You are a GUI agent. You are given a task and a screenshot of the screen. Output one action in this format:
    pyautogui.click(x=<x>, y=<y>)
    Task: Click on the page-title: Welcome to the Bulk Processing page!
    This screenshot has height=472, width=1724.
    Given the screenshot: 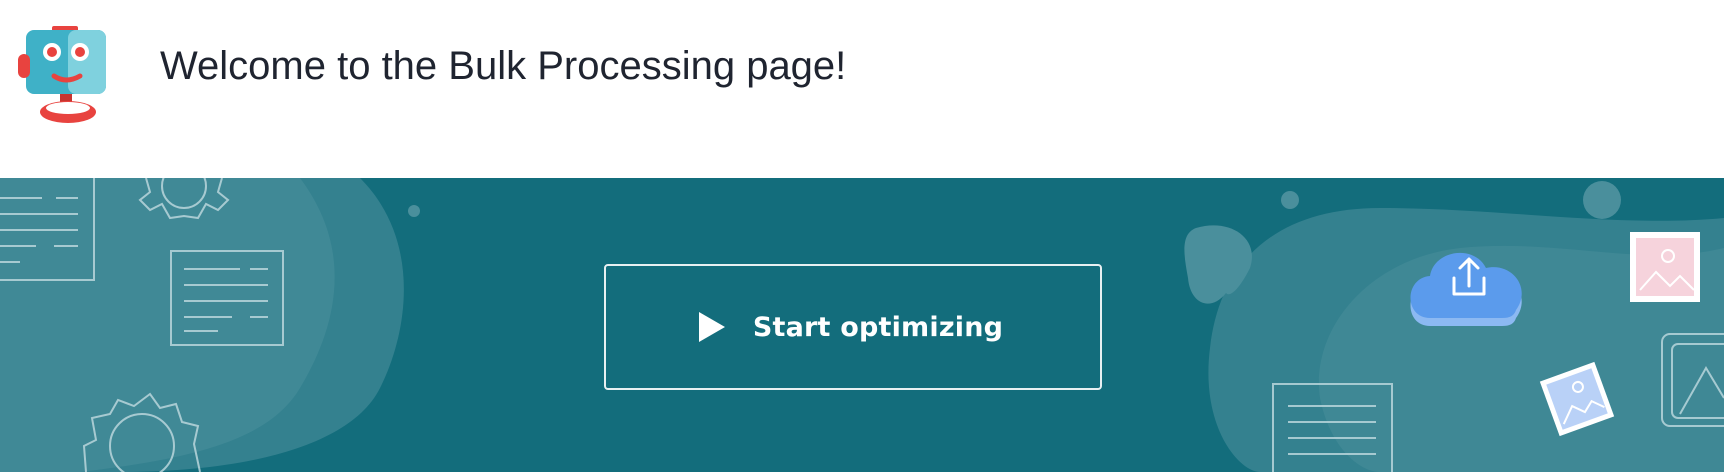 What is the action you would take?
    pyautogui.click(x=503, y=66)
    